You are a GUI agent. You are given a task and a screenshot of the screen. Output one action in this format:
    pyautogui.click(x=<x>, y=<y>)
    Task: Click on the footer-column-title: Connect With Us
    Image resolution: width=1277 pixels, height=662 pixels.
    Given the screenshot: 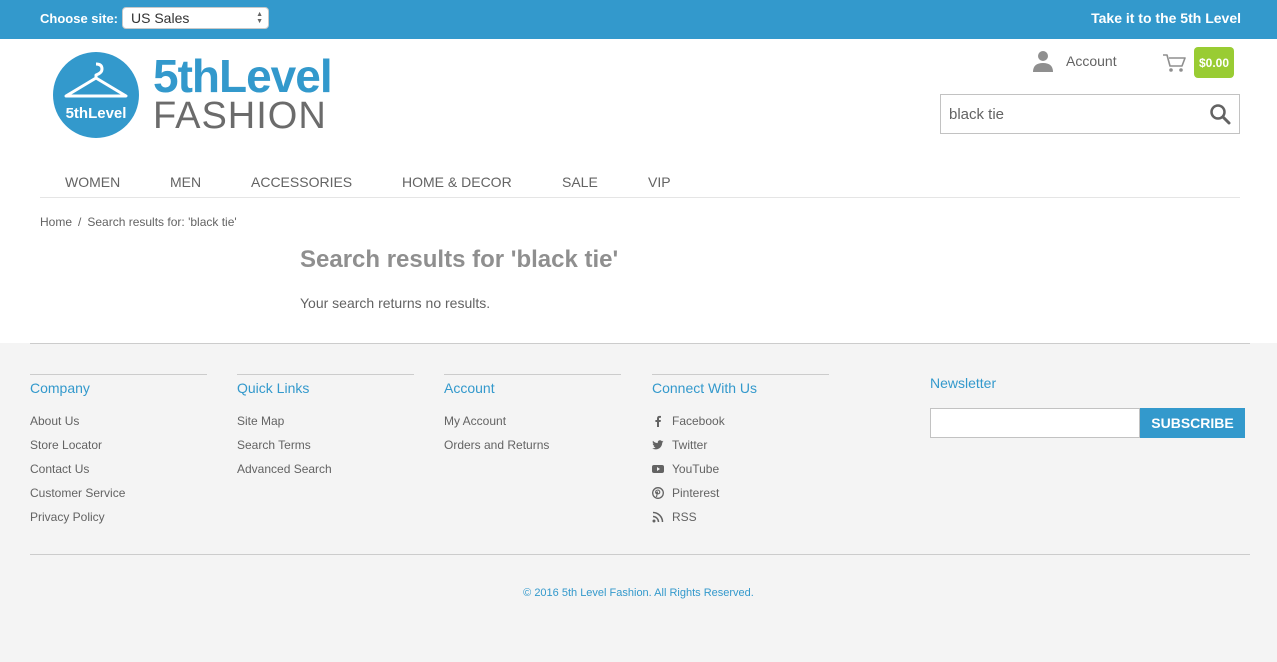 What is the action you would take?
    pyautogui.click(x=705, y=388)
    